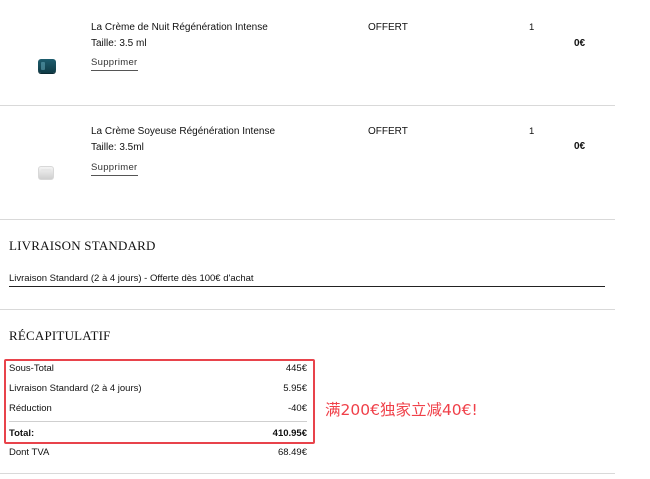 Image resolution: width=650 pixels, height=479 pixels. What do you see at coordinates (47, 66) in the screenshot?
I see `dark-jar-icon` at bounding box center [47, 66].